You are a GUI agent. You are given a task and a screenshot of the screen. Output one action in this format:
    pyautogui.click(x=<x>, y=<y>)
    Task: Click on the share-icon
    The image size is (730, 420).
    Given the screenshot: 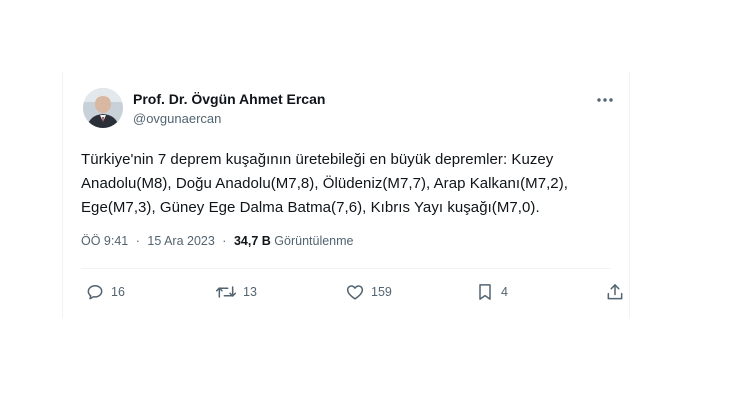 What is the action you would take?
    pyautogui.click(x=615, y=292)
    